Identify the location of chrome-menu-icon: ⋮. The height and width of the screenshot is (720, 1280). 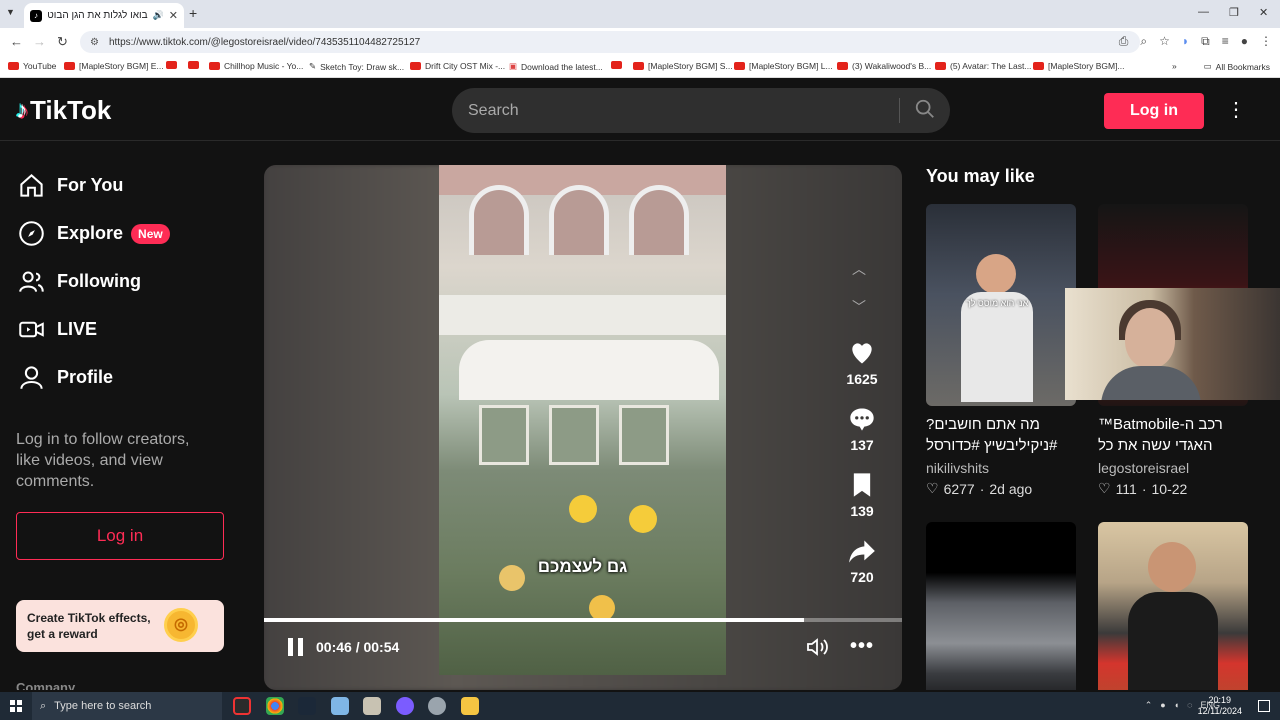
(1266, 41).